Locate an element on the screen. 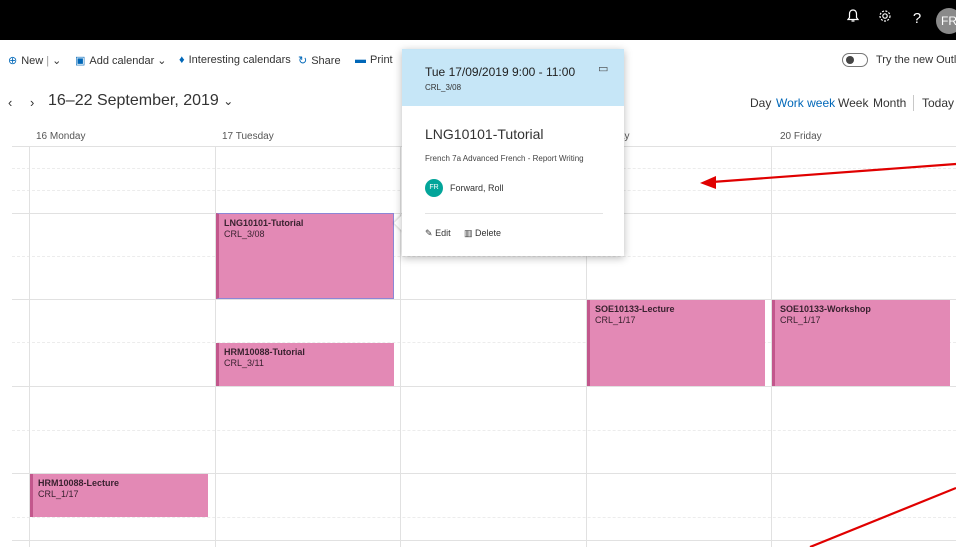  calendar-add-icon: ▣ is located at coordinates (80, 61).